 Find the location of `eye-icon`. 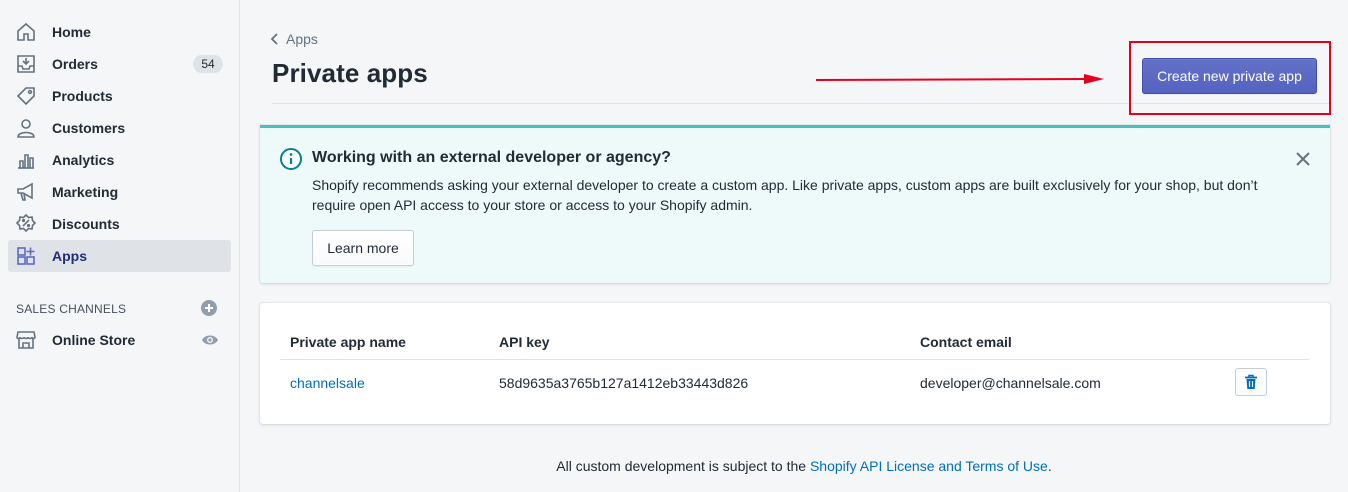

eye-icon is located at coordinates (210, 340).